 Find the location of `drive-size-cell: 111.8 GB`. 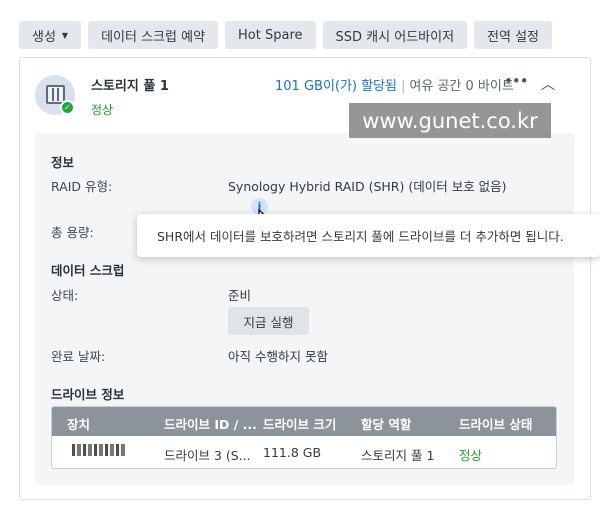

drive-size-cell: 111.8 GB is located at coordinates (292, 452).